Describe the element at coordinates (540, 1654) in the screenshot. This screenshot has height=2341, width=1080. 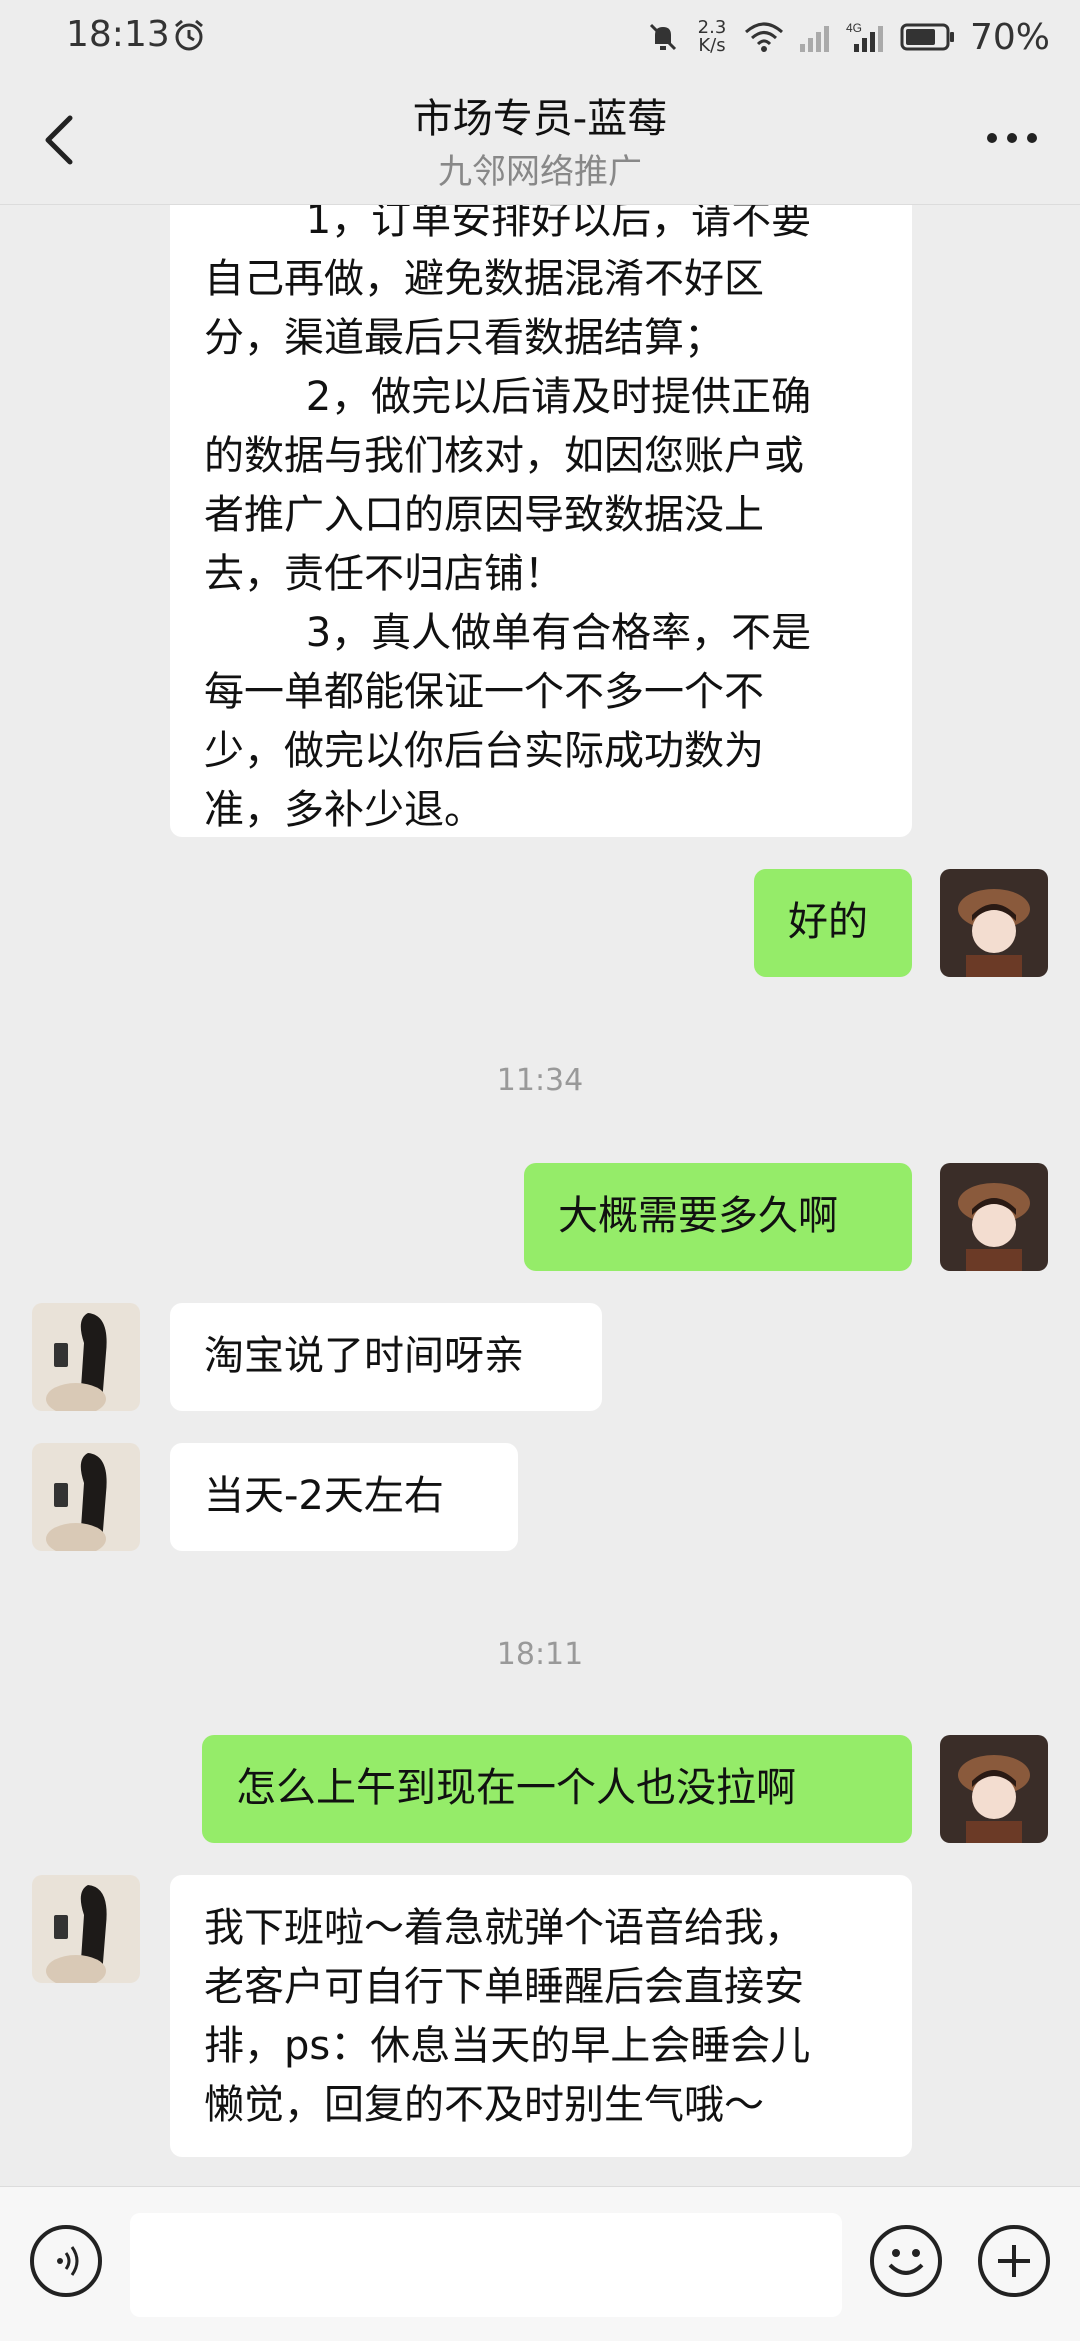
I see `timestamp: 18:11` at that location.